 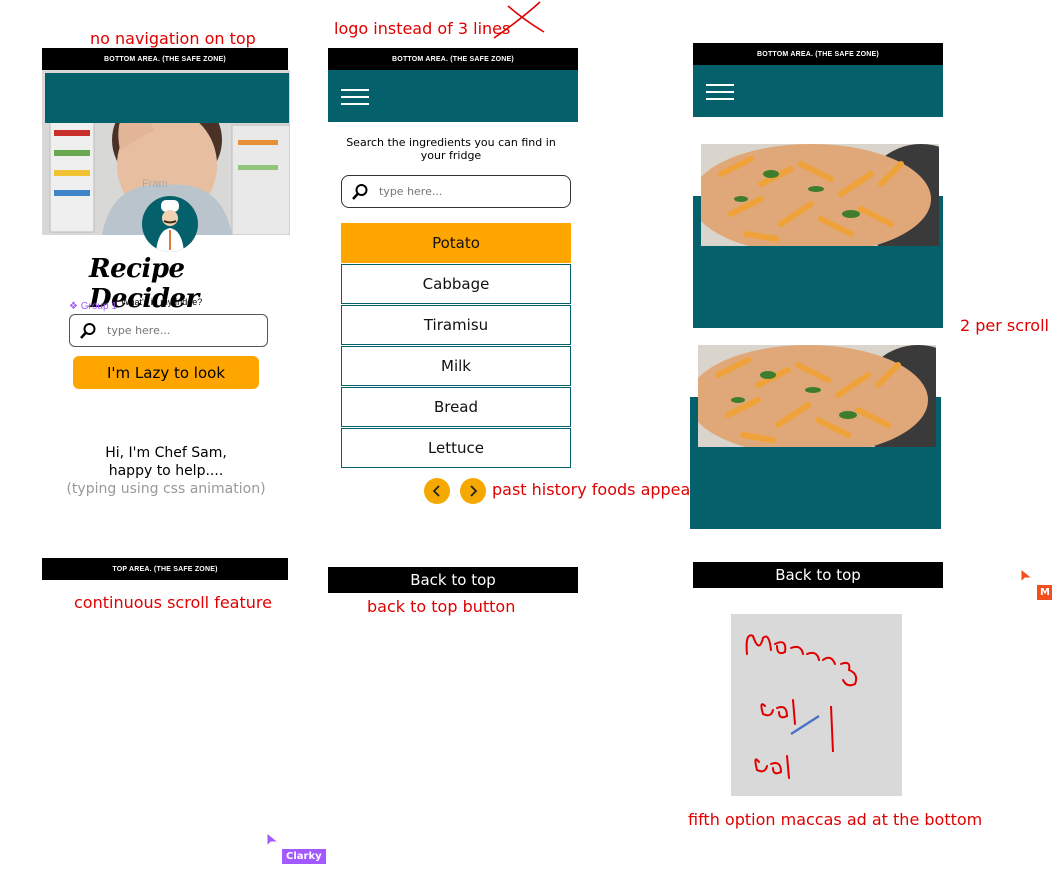 What do you see at coordinates (170, 224) in the screenshot?
I see `chef-logo-icon` at bounding box center [170, 224].